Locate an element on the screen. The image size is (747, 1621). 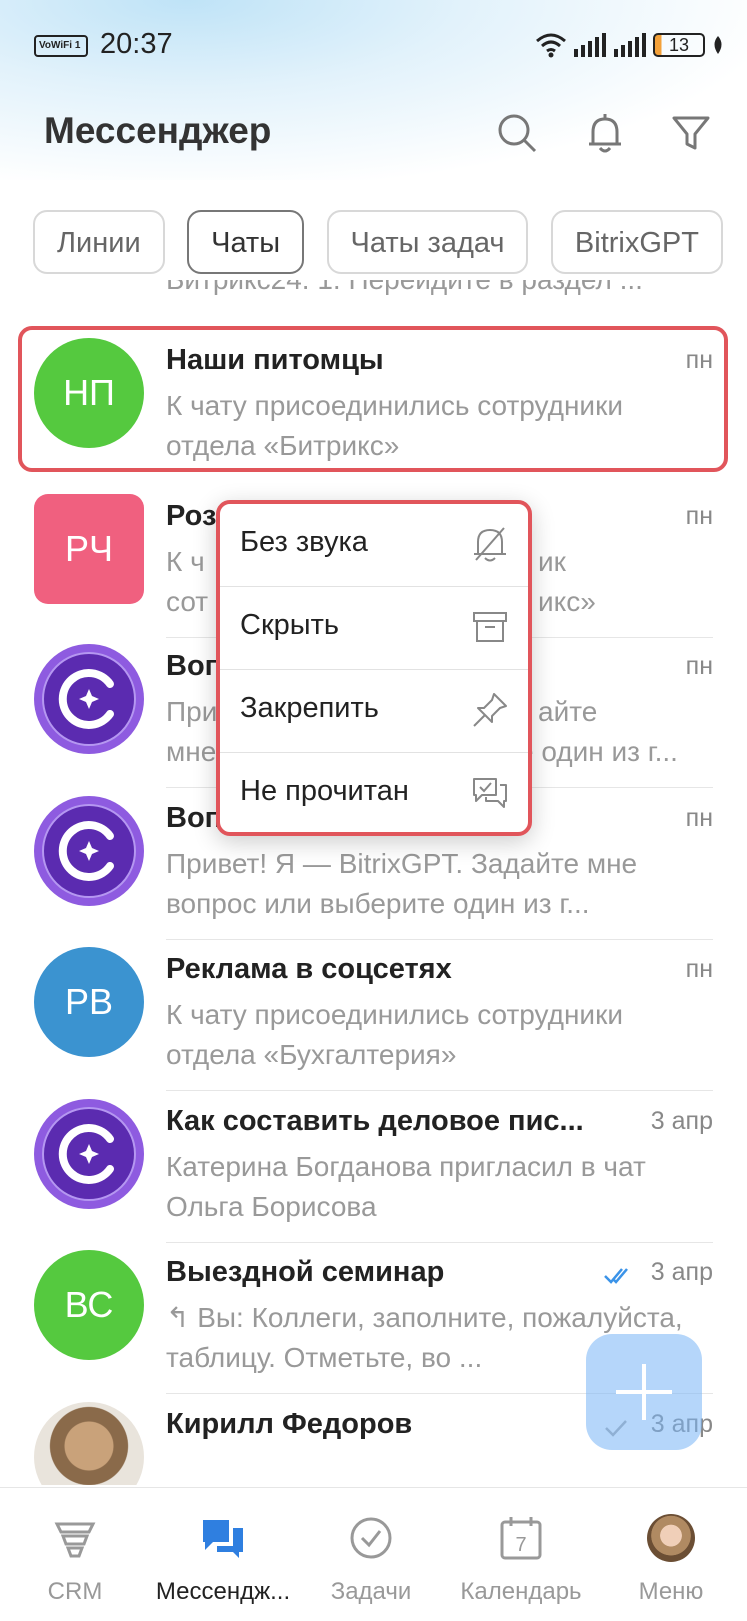
filter-tabs: Линии Чаты Чаты задач BitrixGPT is located at coordinates (390, 244).